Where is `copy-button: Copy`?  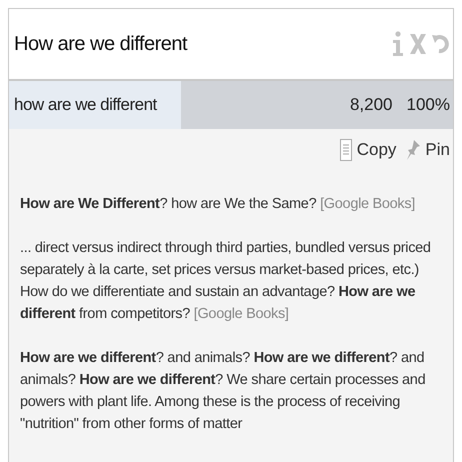 copy-button: Copy is located at coordinates (368, 150).